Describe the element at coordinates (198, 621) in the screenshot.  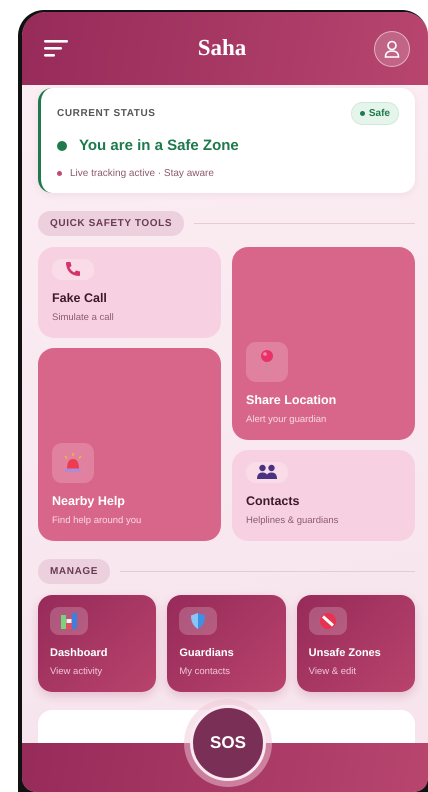
I see `shield-icon` at that location.